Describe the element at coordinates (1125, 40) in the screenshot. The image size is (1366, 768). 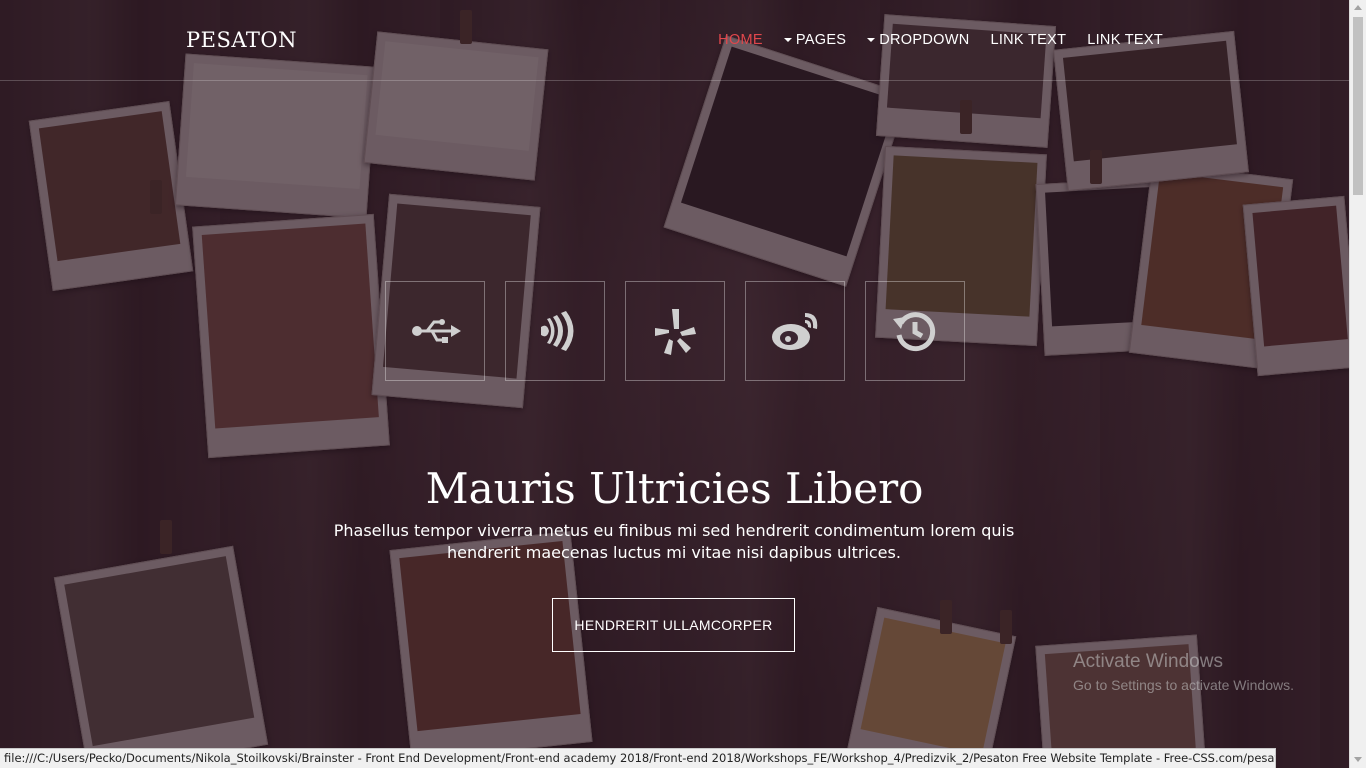
I see `nav-link-text-2: LINK TEXT` at that location.